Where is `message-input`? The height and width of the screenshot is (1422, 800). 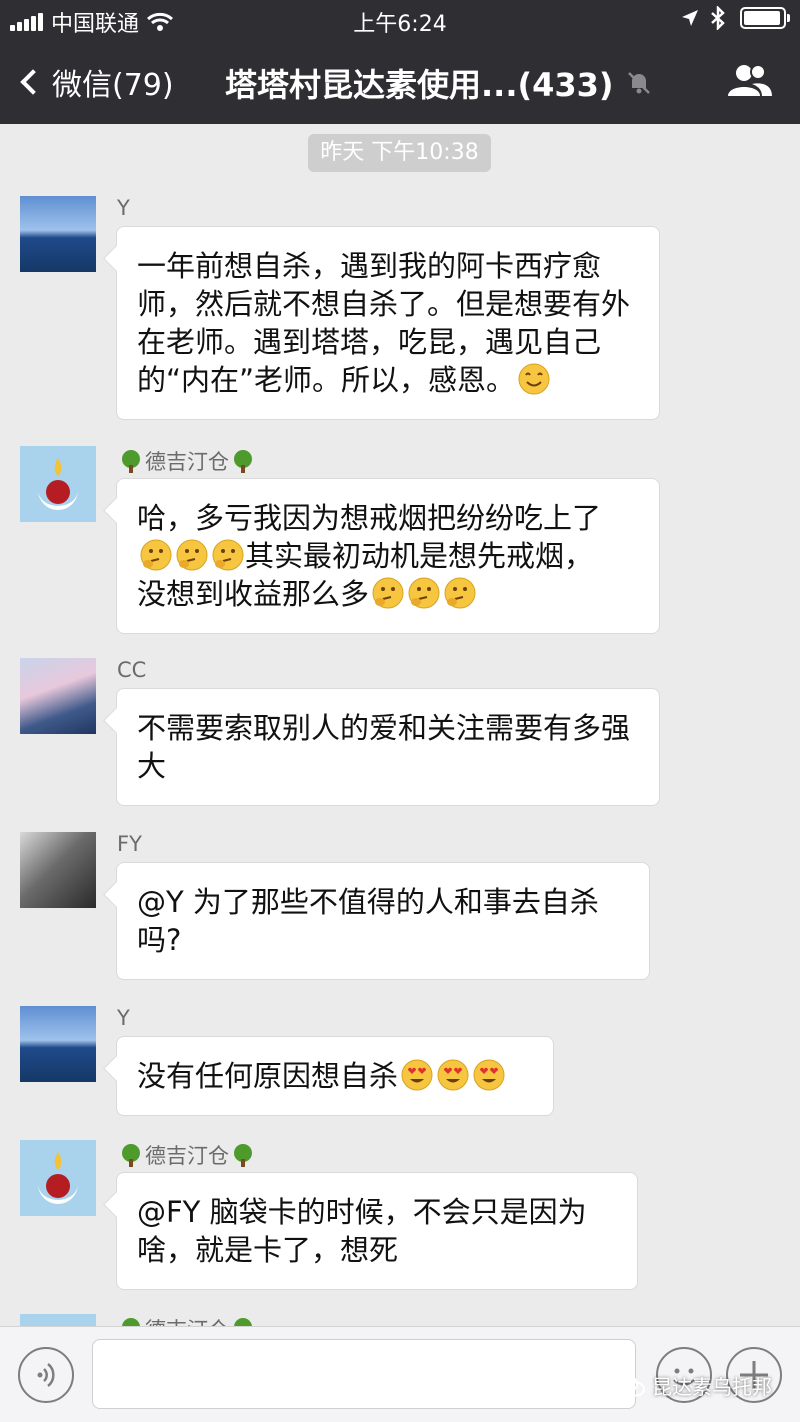 message-input is located at coordinates (364, 1374).